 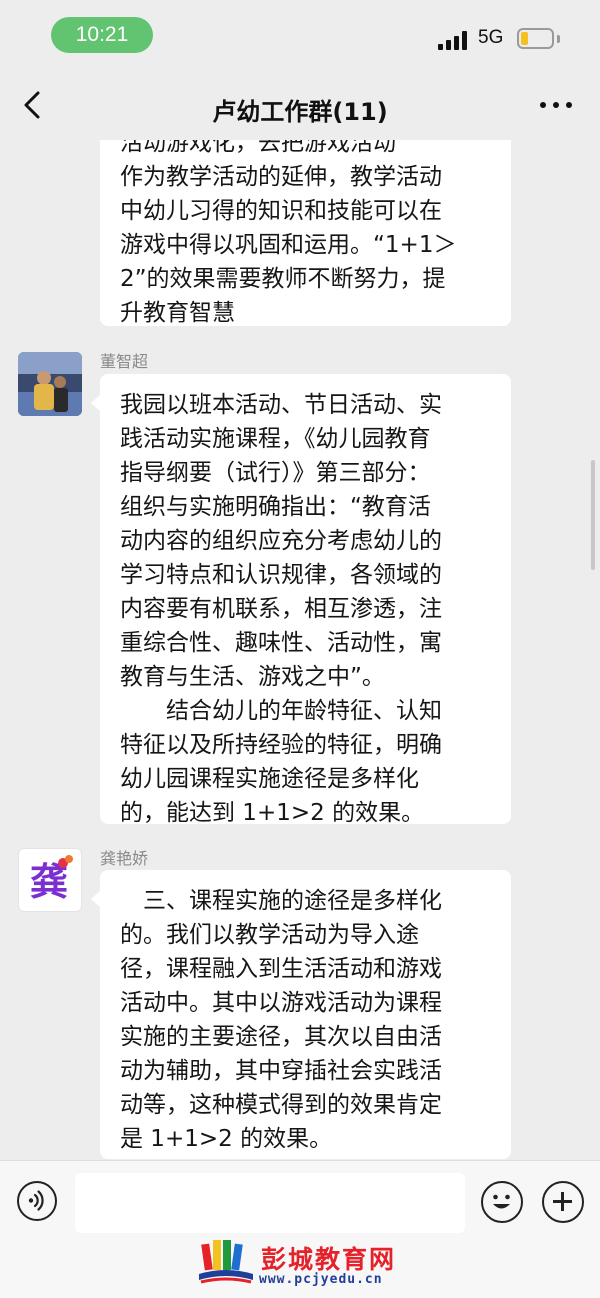 What do you see at coordinates (558, 39) in the screenshot?
I see `battery-cap` at bounding box center [558, 39].